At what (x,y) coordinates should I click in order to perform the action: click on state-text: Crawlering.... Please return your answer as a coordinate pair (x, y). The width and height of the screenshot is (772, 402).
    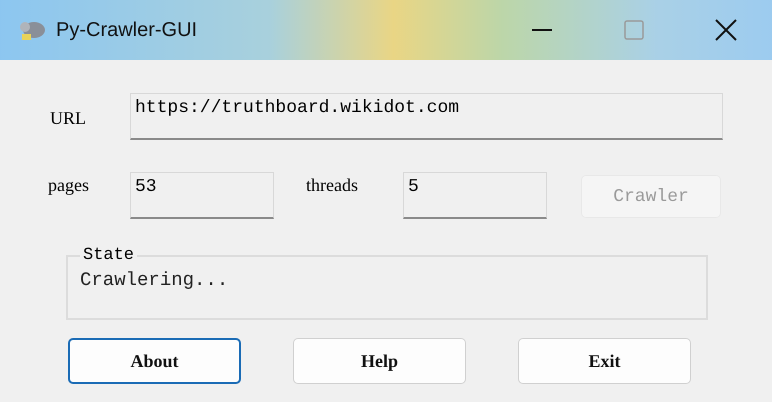
    Looking at the image, I should click on (155, 280).